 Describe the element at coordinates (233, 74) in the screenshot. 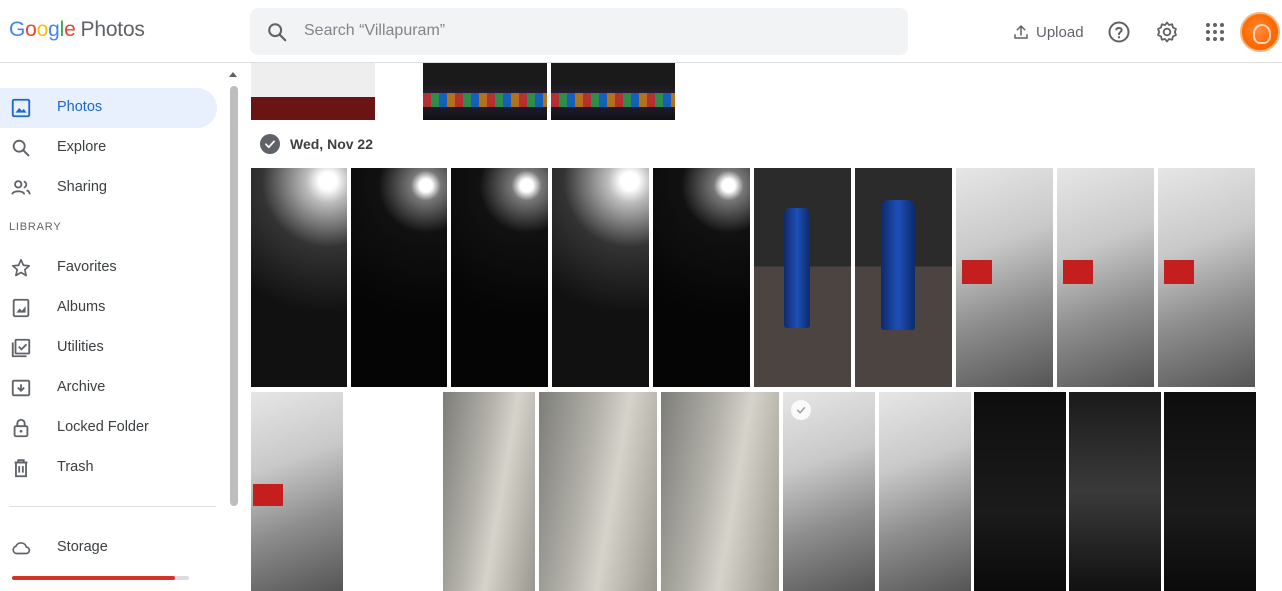

I see `scroll-up-arrow` at that location.